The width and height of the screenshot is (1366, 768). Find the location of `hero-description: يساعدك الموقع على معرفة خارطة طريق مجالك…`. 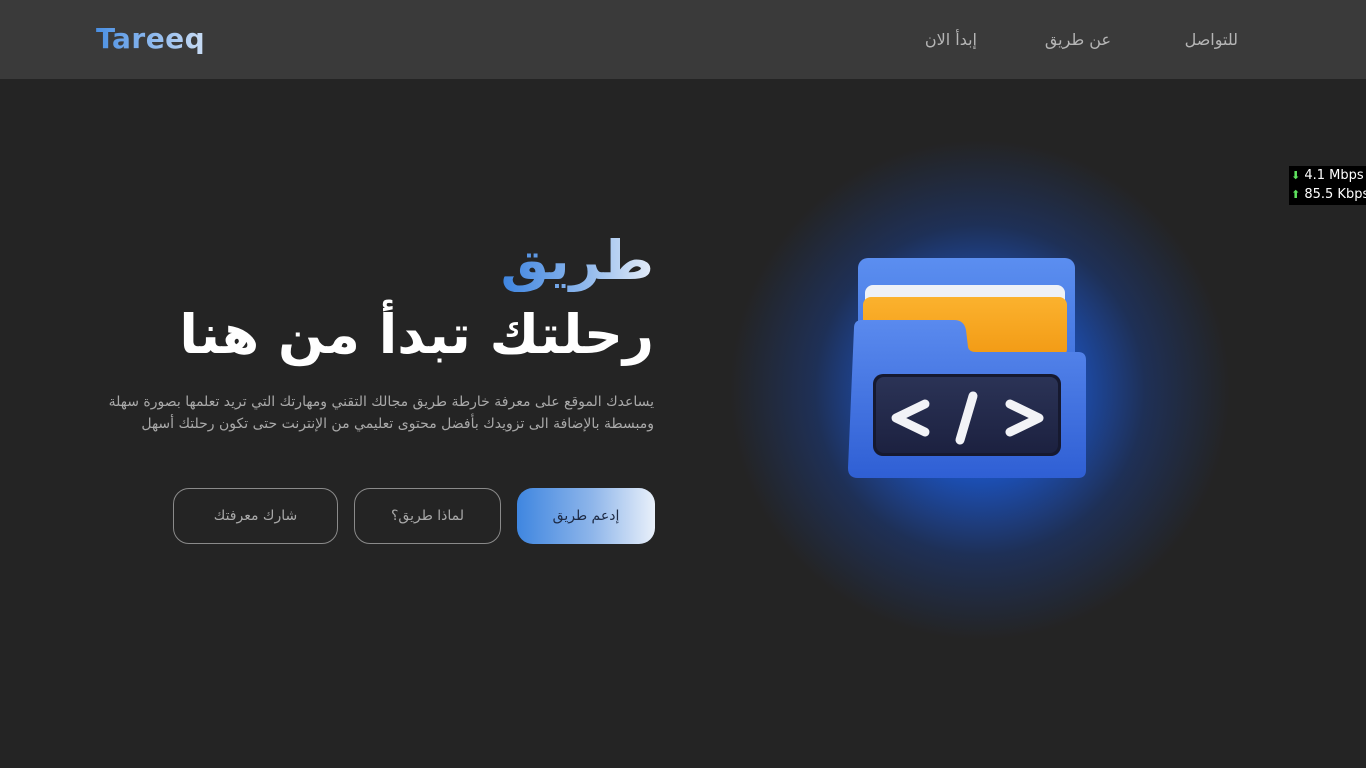

hero-description: يساعدك الموقع على معرفة خارطة طريق مجالك… is located at coordinates (381, 413).